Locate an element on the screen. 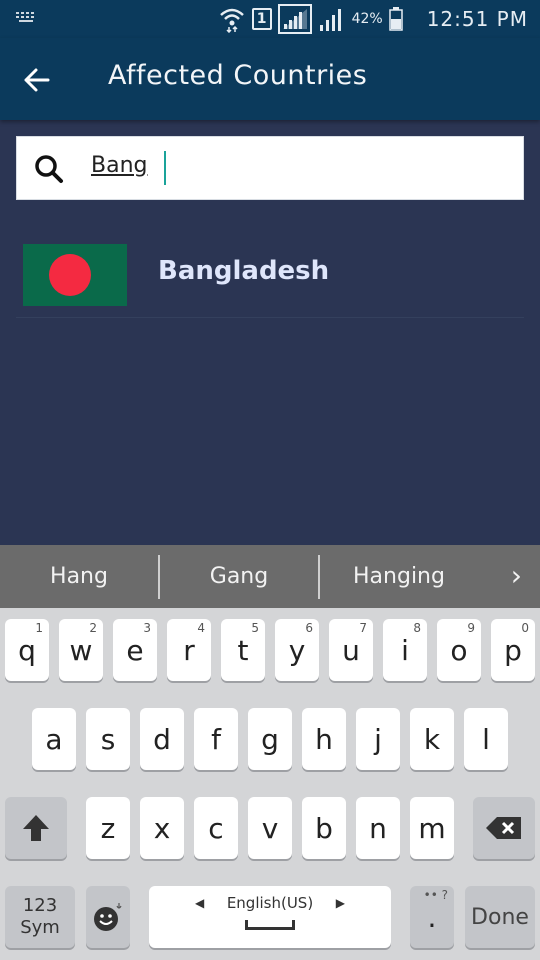 The width and height of the screenshot is (540, 960). shift-arrow-icon is located at coordinates (36, 828).